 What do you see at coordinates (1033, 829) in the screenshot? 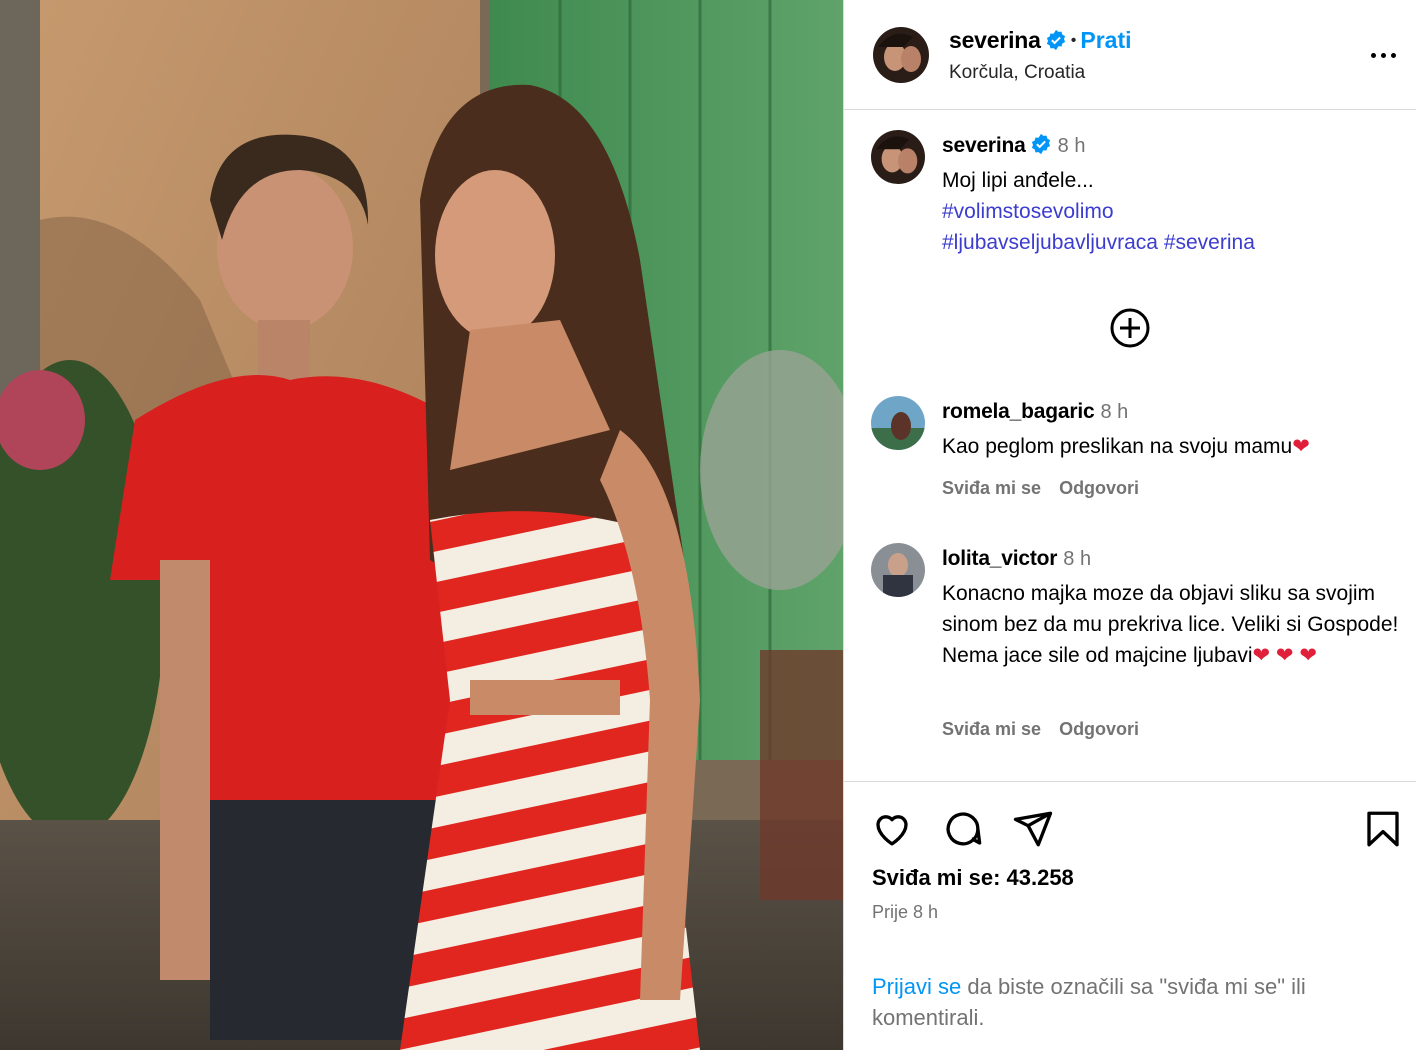
I see `share-icon` at bounding box center [1033, 829].